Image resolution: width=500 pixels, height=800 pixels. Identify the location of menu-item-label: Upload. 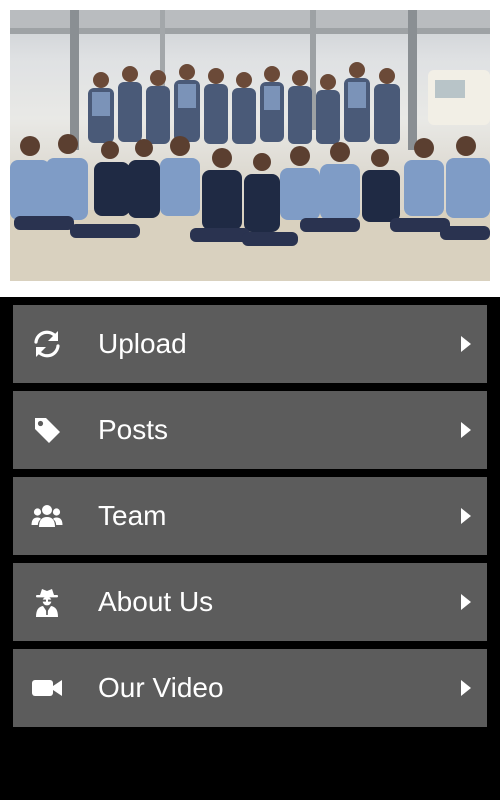
(142, 343).